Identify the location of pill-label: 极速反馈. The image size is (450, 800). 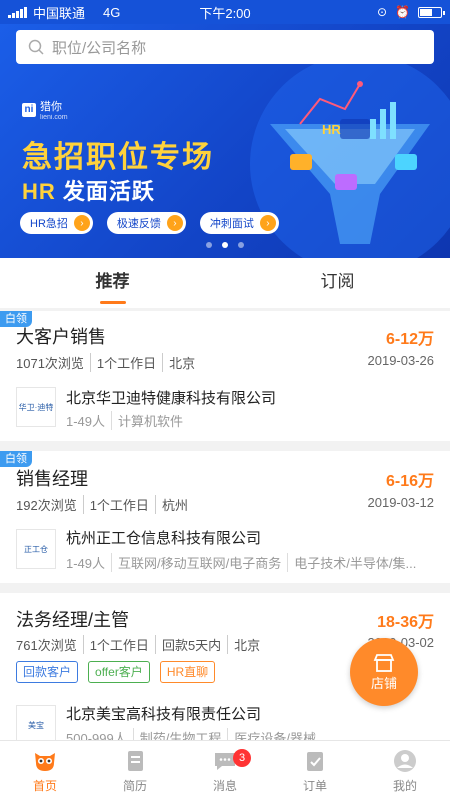
(138, 224).